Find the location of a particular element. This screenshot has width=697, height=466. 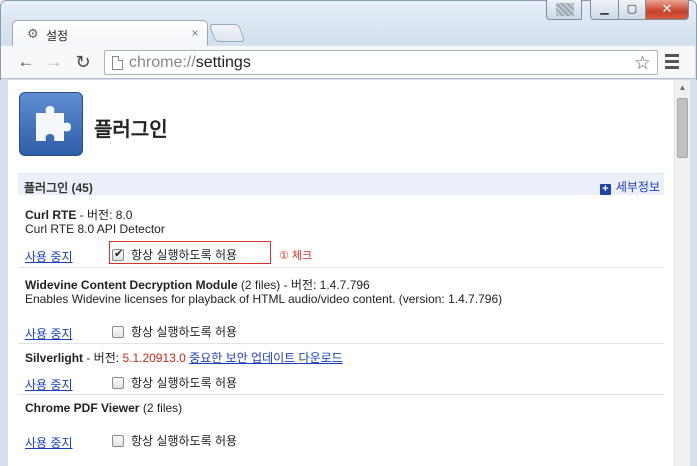

plugin-meta: - 버전: is located at coordinates (103, 358).